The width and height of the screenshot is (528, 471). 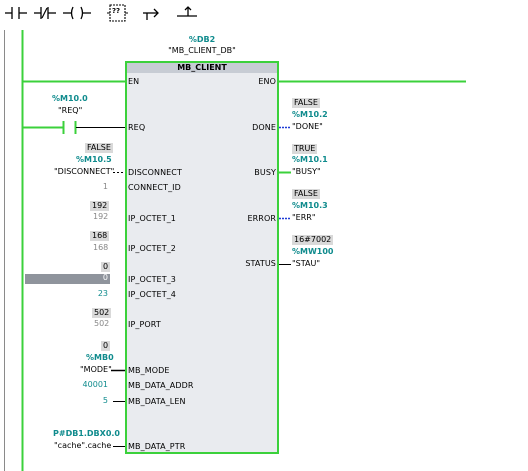 I want to click on pin-ip-octet-1: IP_OCTET_1, so click(x=152, y=218).